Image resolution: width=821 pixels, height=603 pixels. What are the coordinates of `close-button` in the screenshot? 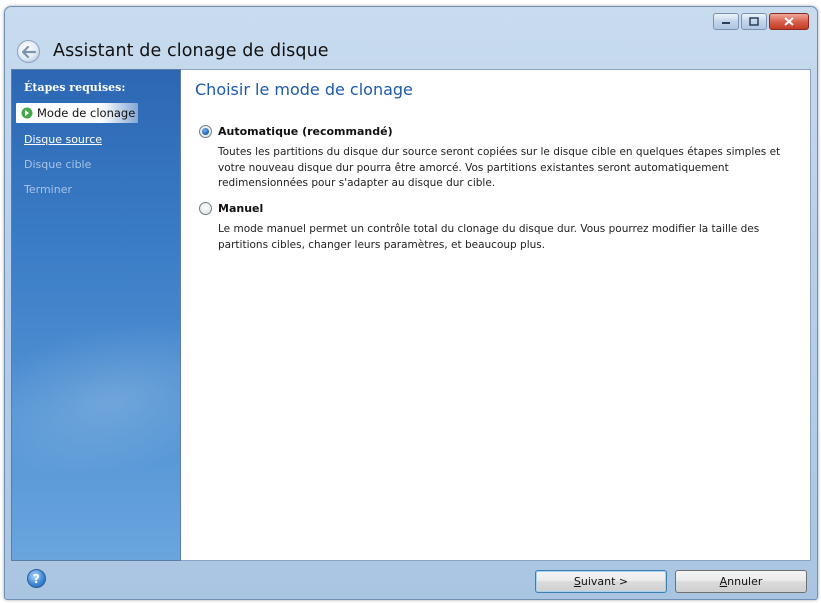 It's located at (789, 21).